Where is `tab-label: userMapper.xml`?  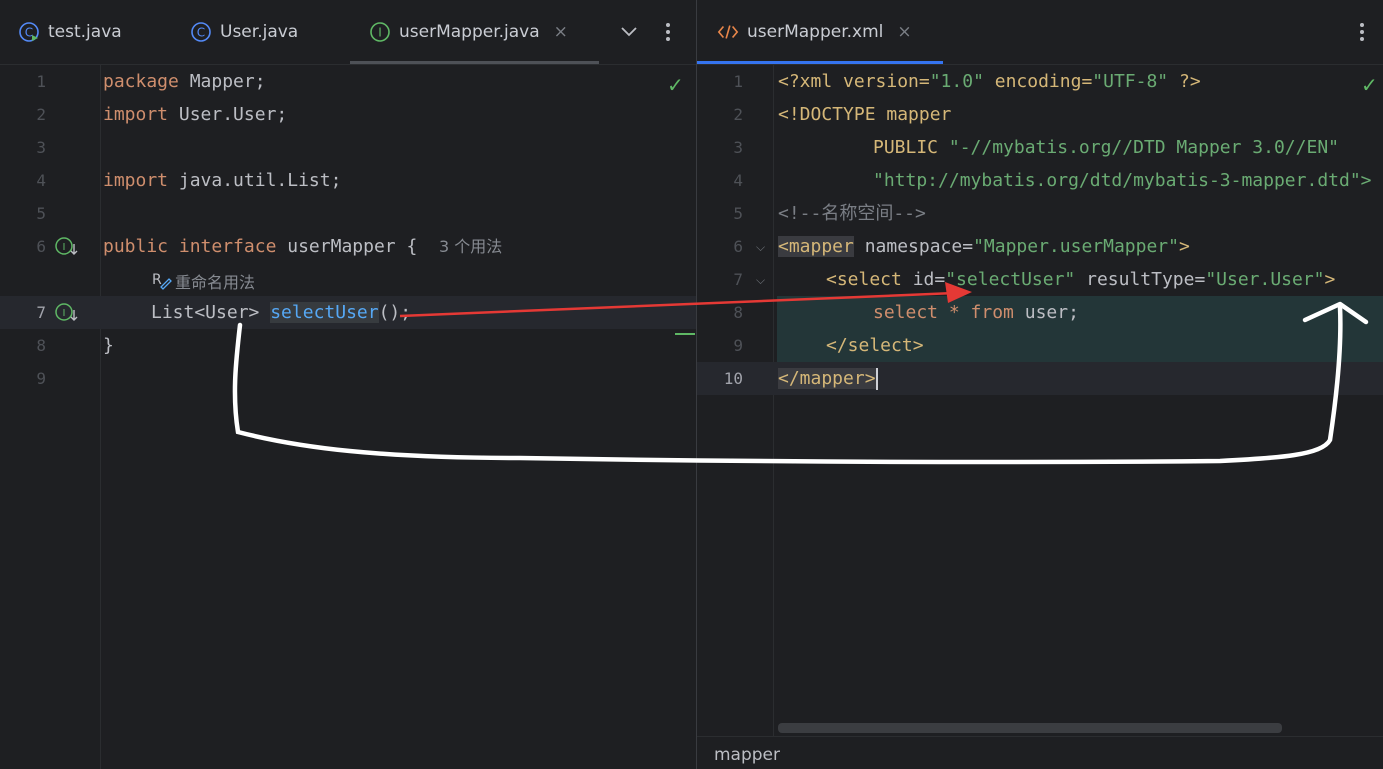
tab-label: userMapper.xml is located at coordinates (815, 32).